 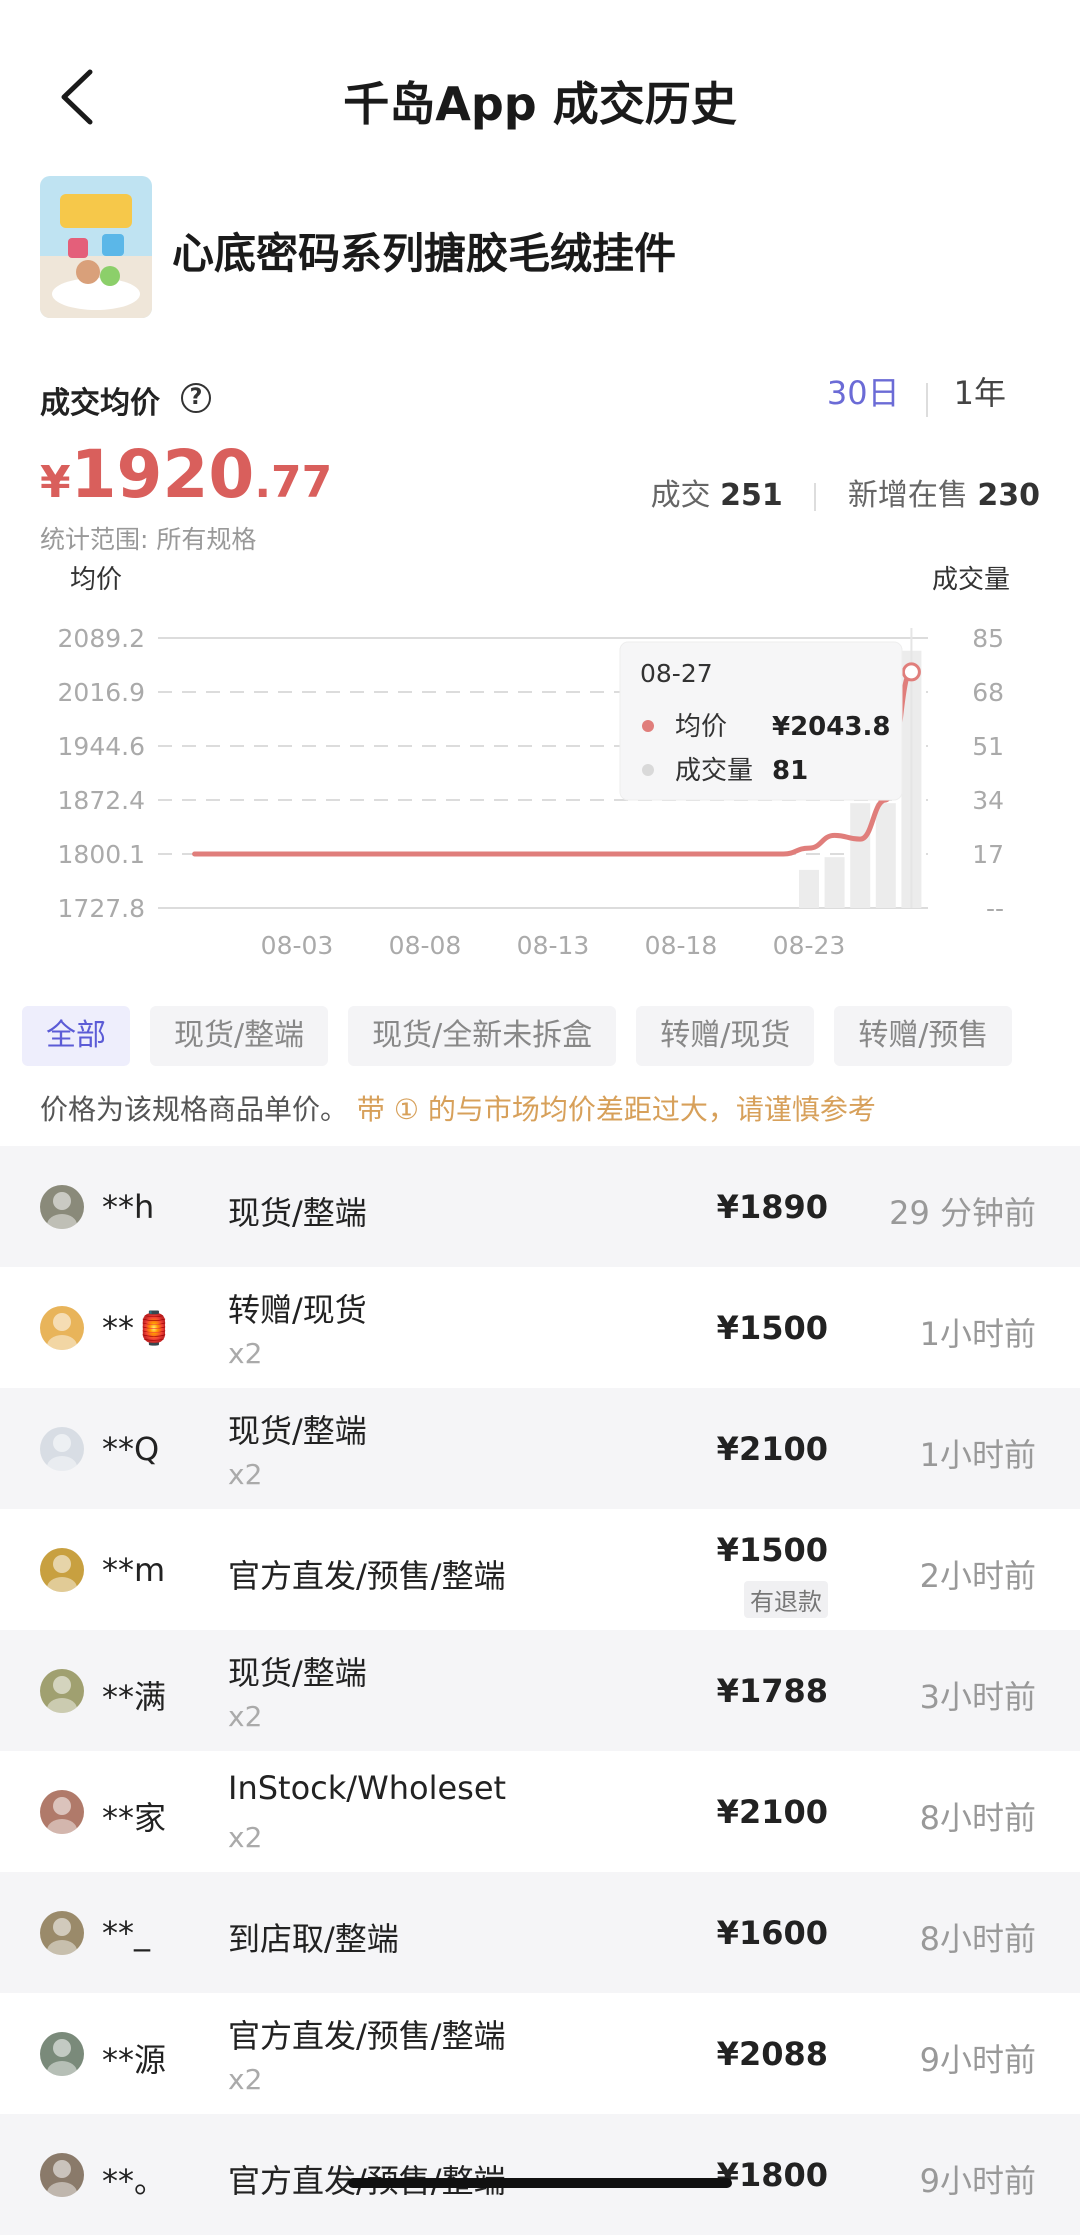 I want to click on y2-tick-label: 34, so click(x=988, y=800).